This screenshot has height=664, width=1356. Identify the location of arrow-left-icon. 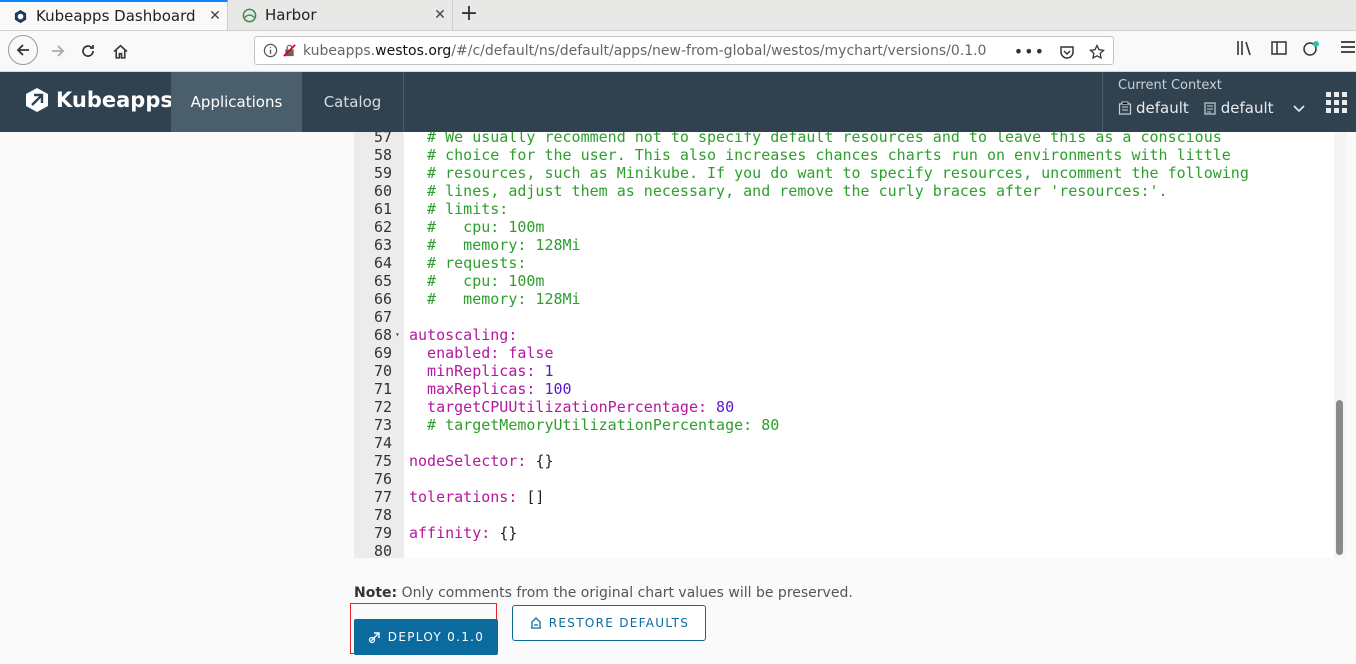
(22, 50).